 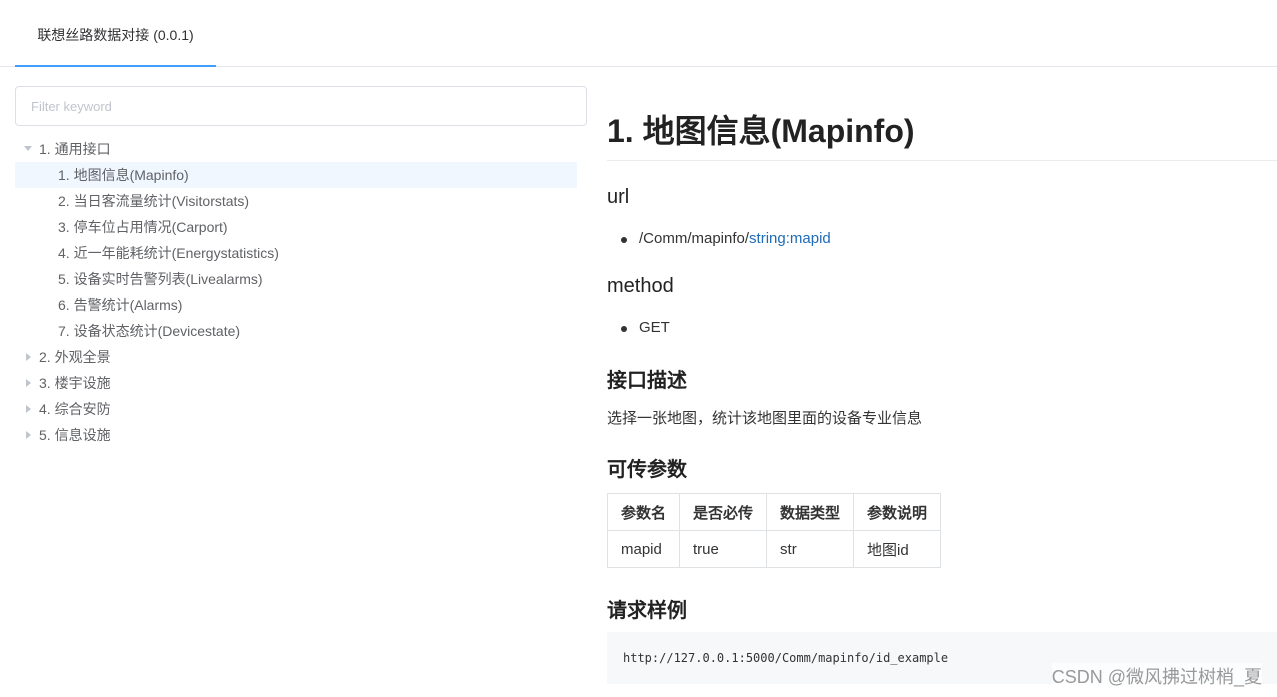 I want to click on tree-node-label: 2. 外观全景, so click(x=75, y=357).